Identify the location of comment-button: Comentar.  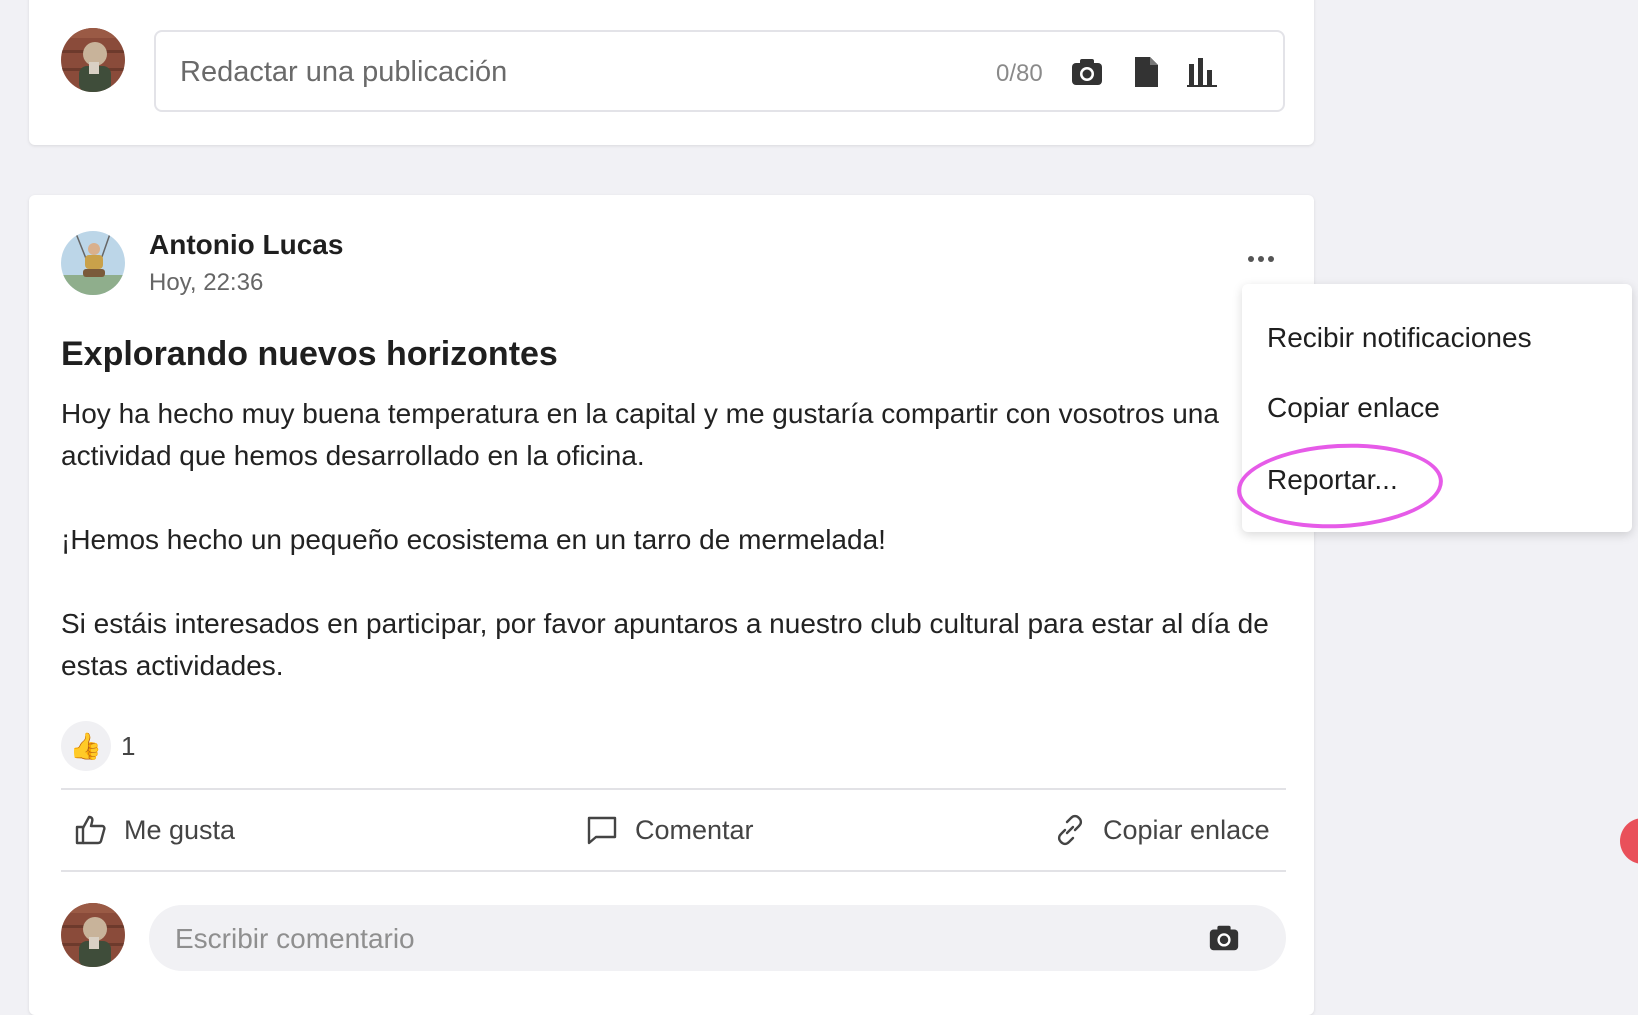
(669, 830).